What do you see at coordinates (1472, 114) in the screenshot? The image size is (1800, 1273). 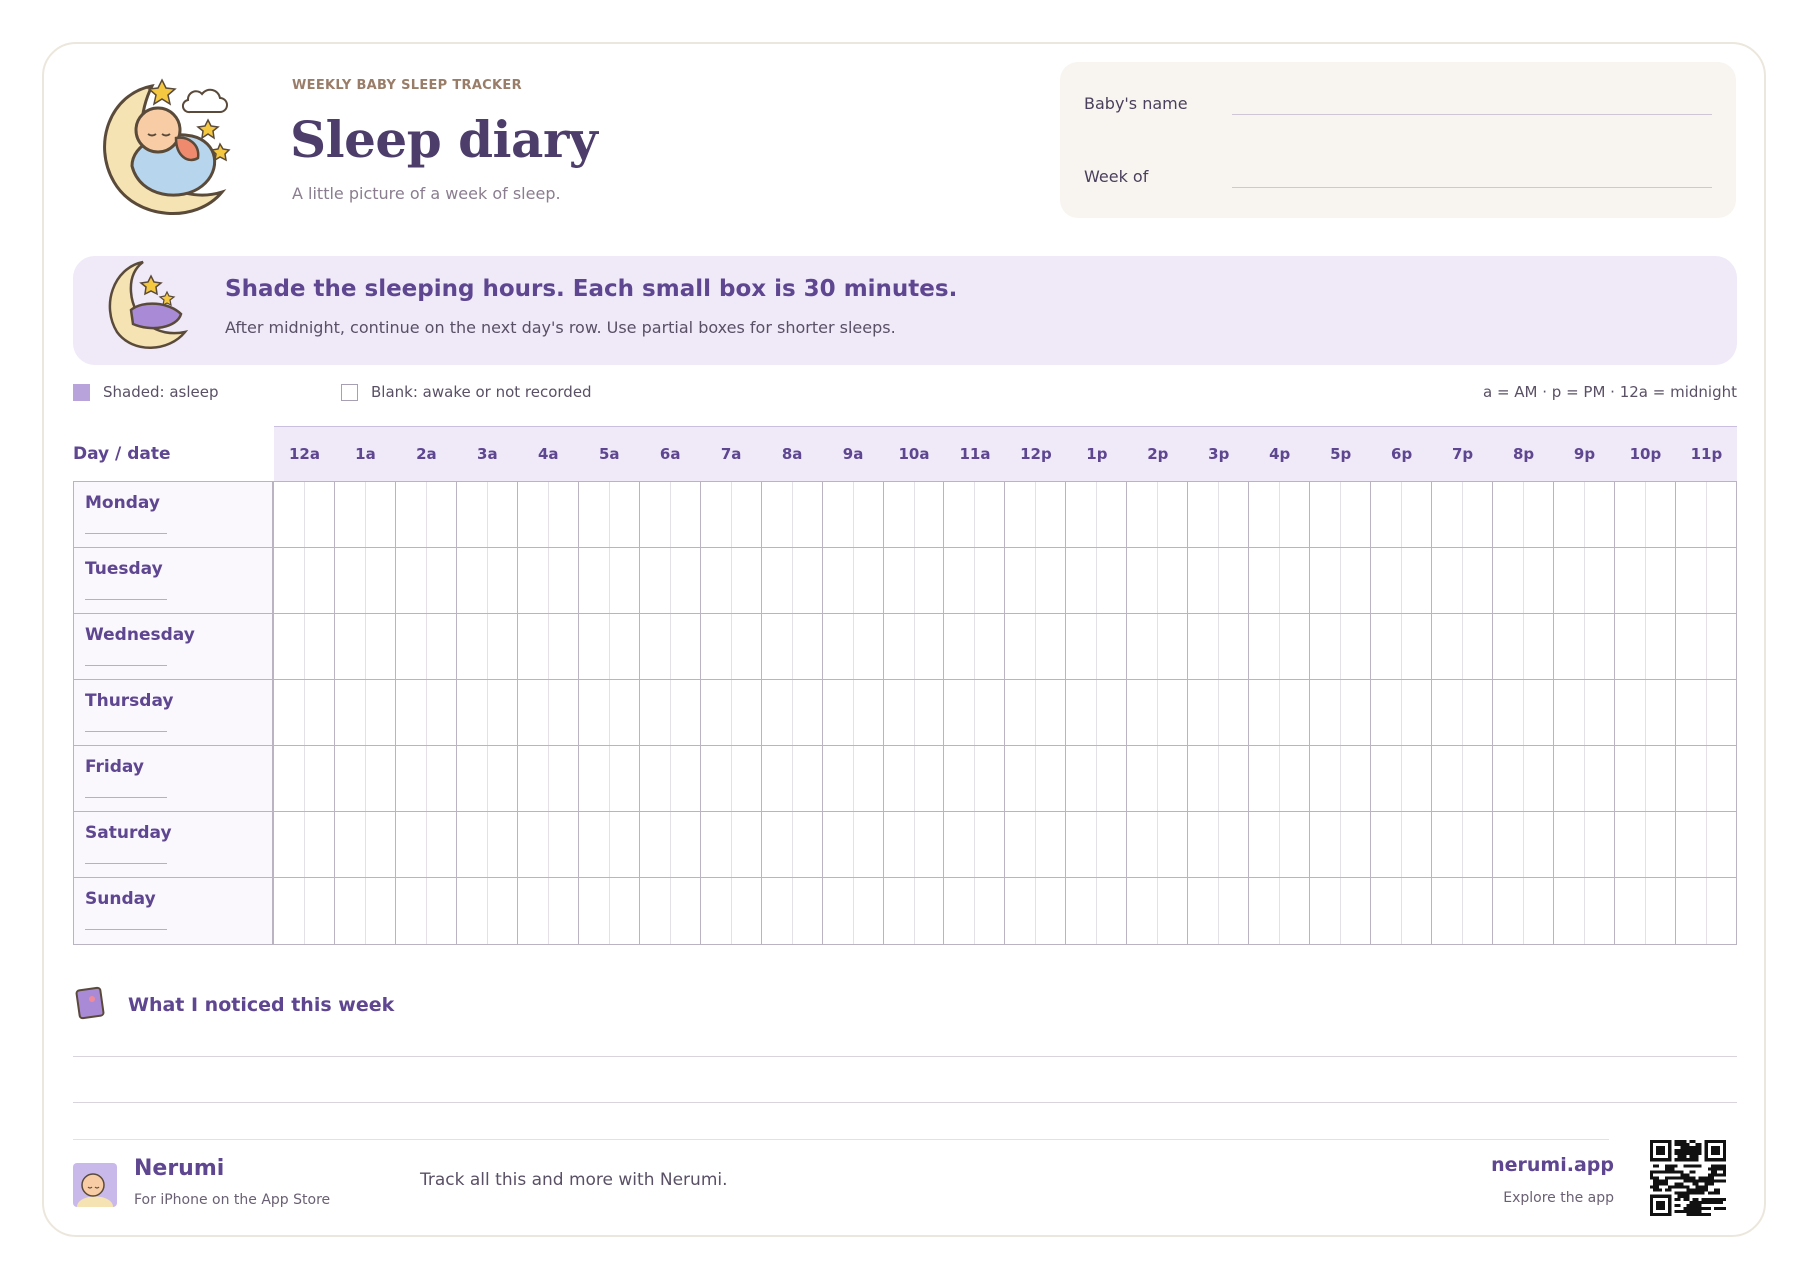 I see `baby-name-field` at bounding box center [1472, 114].